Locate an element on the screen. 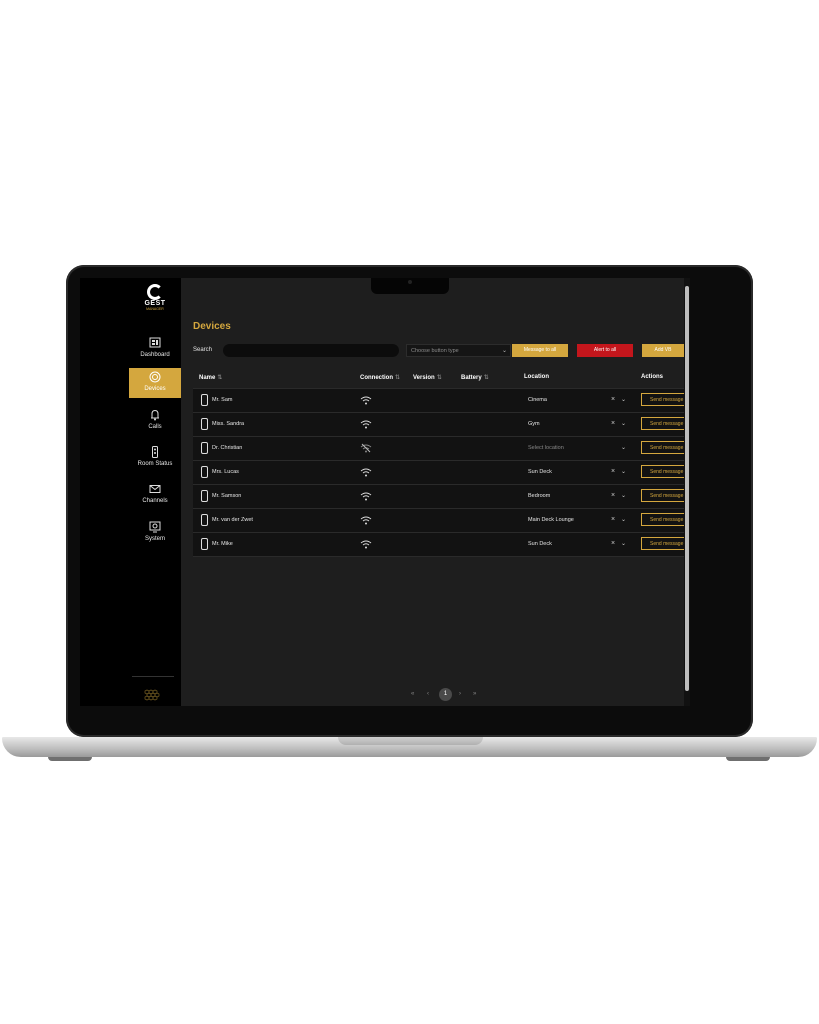 The height and width of the screenshot is (1024, 819). table-row: Mrs. Lucas Sun Deck × ⌄ Send message is located at coordinates (439, 473).